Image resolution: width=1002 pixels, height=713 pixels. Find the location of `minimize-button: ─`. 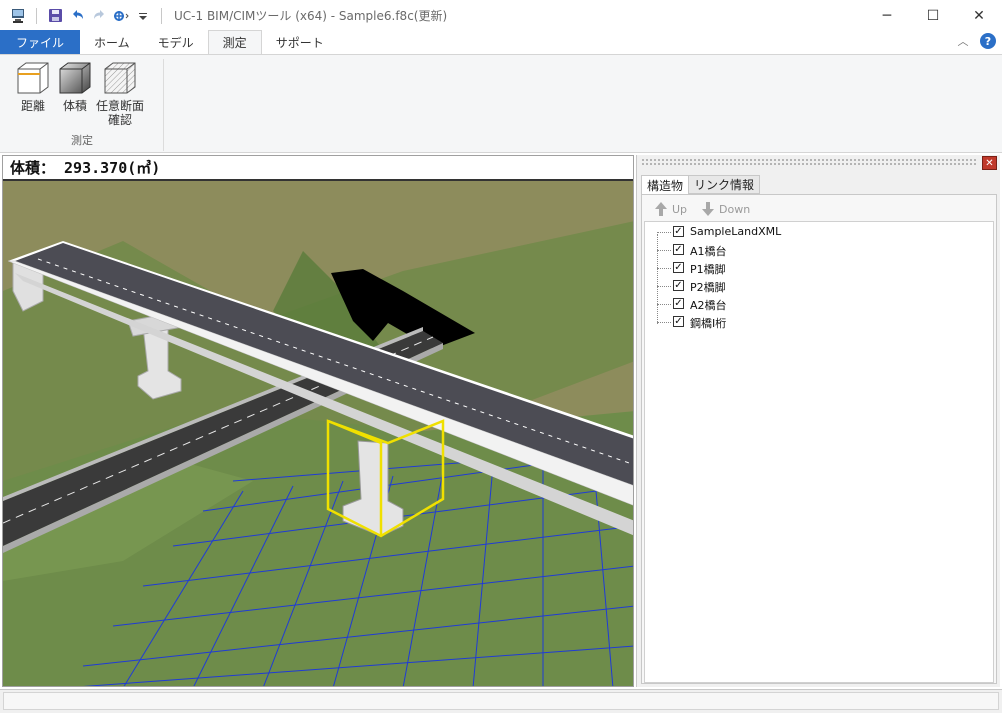

minimize-button: ─ is located at coordinates (887, 15).